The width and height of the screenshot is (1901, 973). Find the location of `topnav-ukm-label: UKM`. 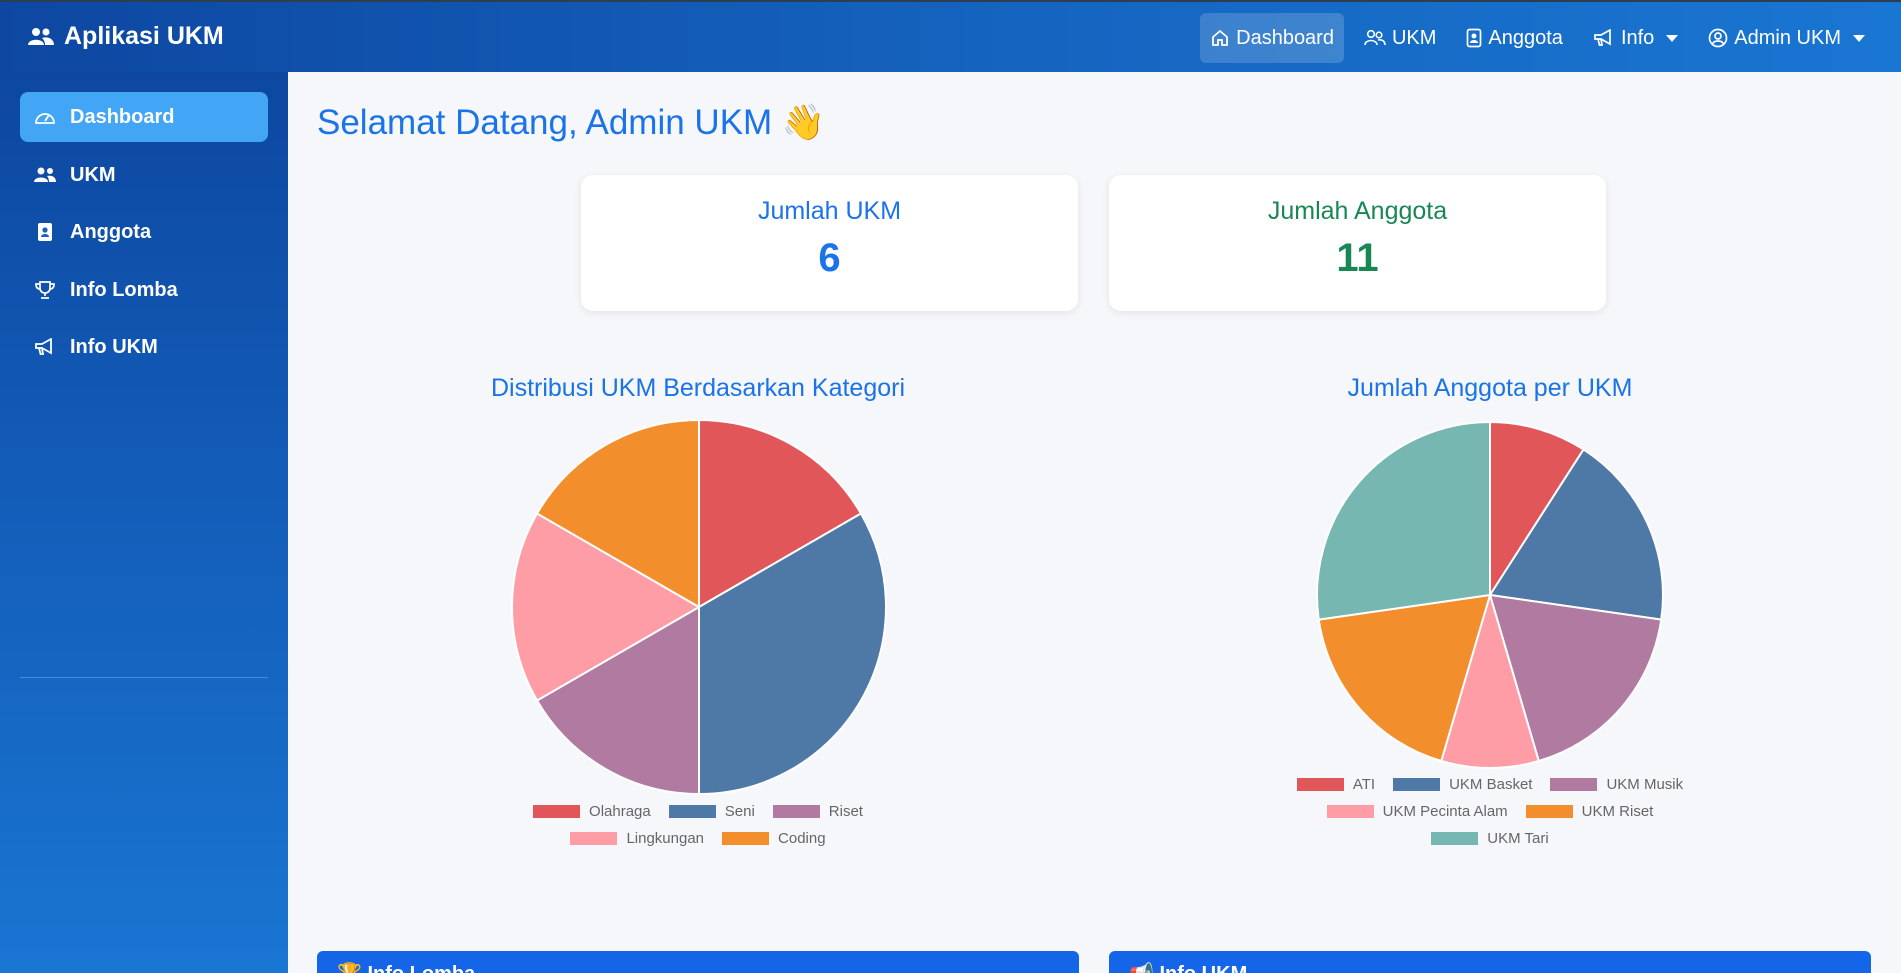

topnav-ukm-label: UKM is located at coordinates (1414, 37).